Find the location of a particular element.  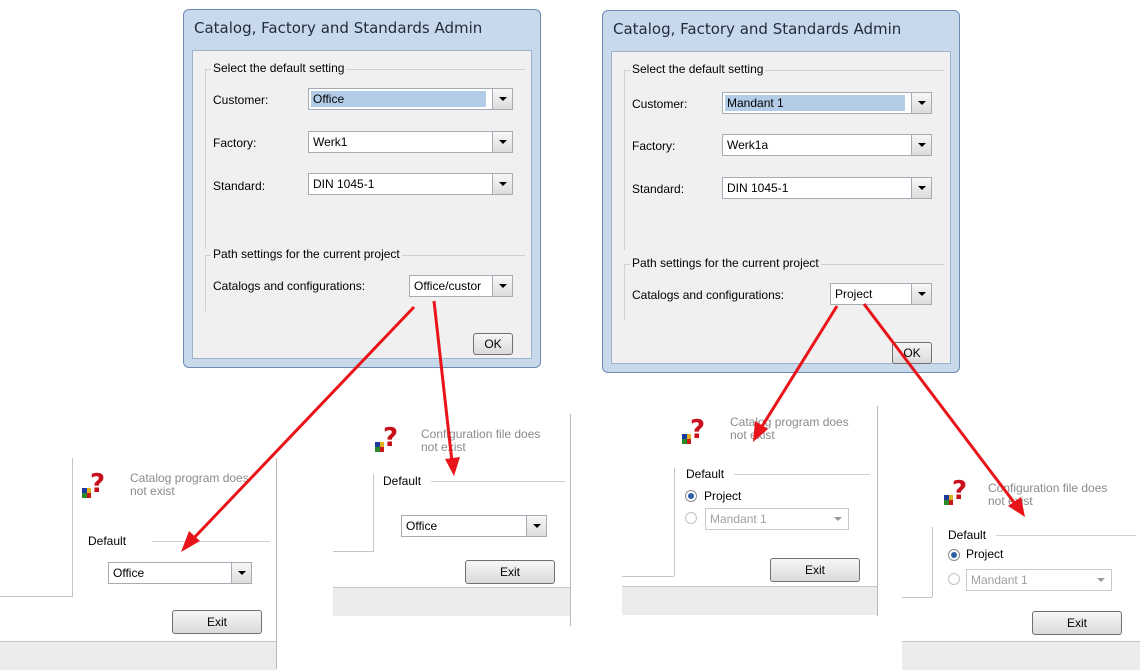

factory-value: Werk1a is located at coordinates (748, 145).